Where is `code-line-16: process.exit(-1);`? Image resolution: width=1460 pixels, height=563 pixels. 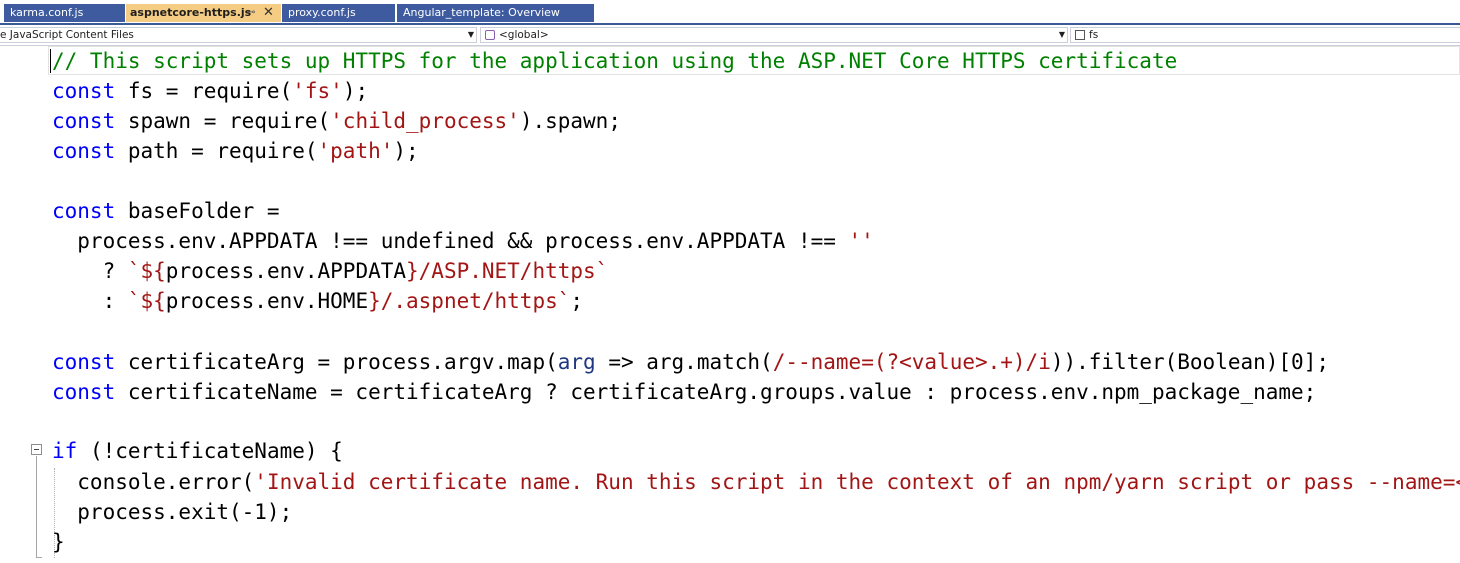 code-line-16: process.exit(-1); is located at coordinates (172, 512).